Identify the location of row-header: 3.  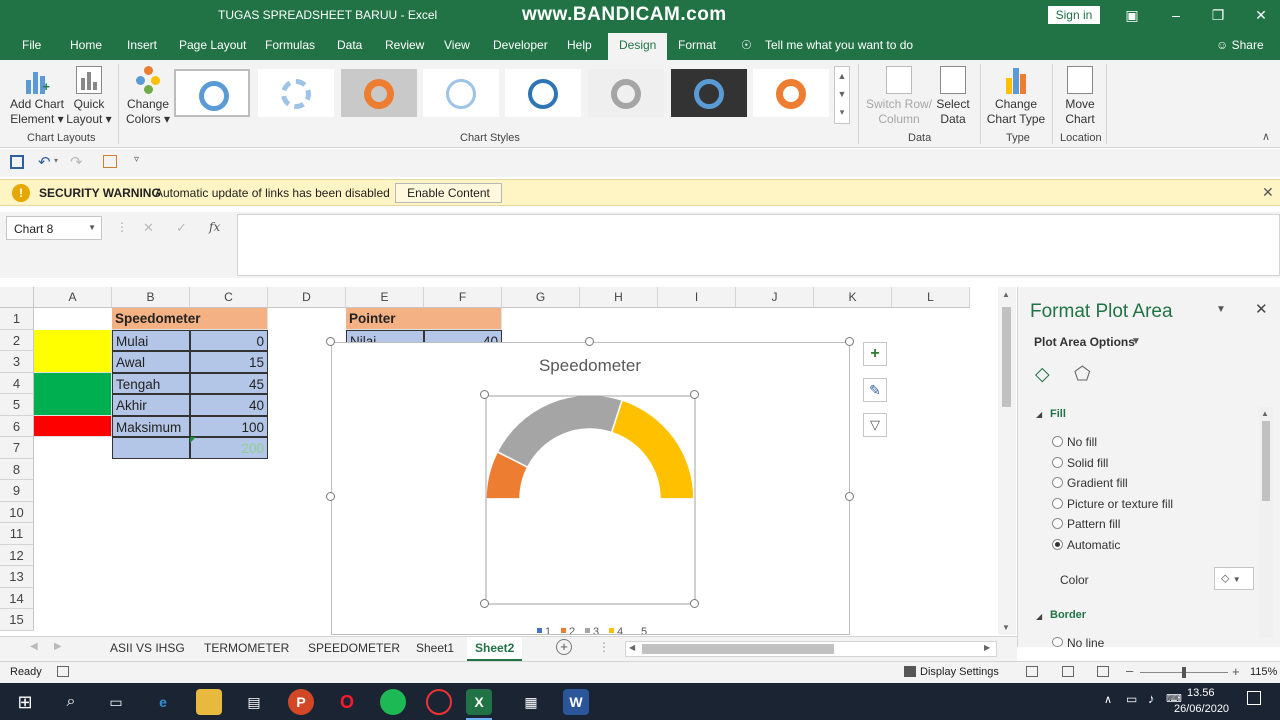
(17, 362).